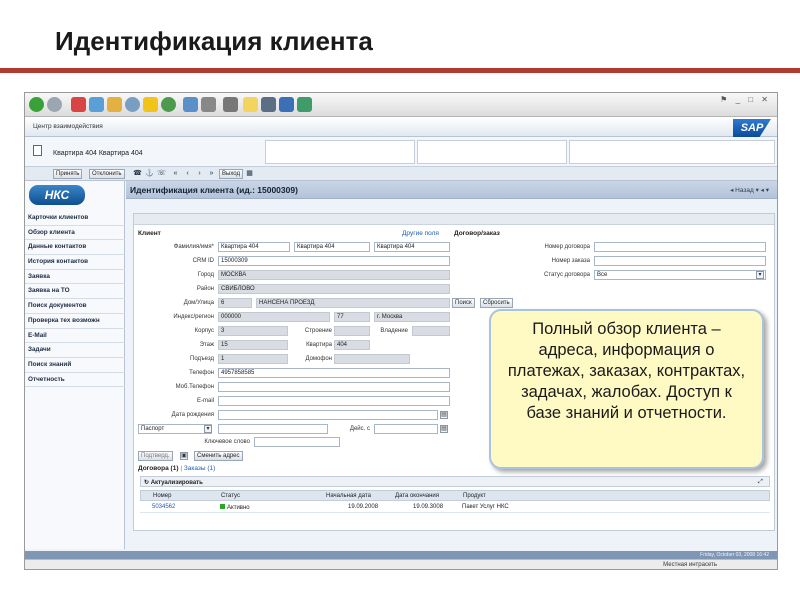 The height and width of the screenshot is (600, 800). I want to click on refresh-button: ↻ Актуализировать, so click(173, 482).